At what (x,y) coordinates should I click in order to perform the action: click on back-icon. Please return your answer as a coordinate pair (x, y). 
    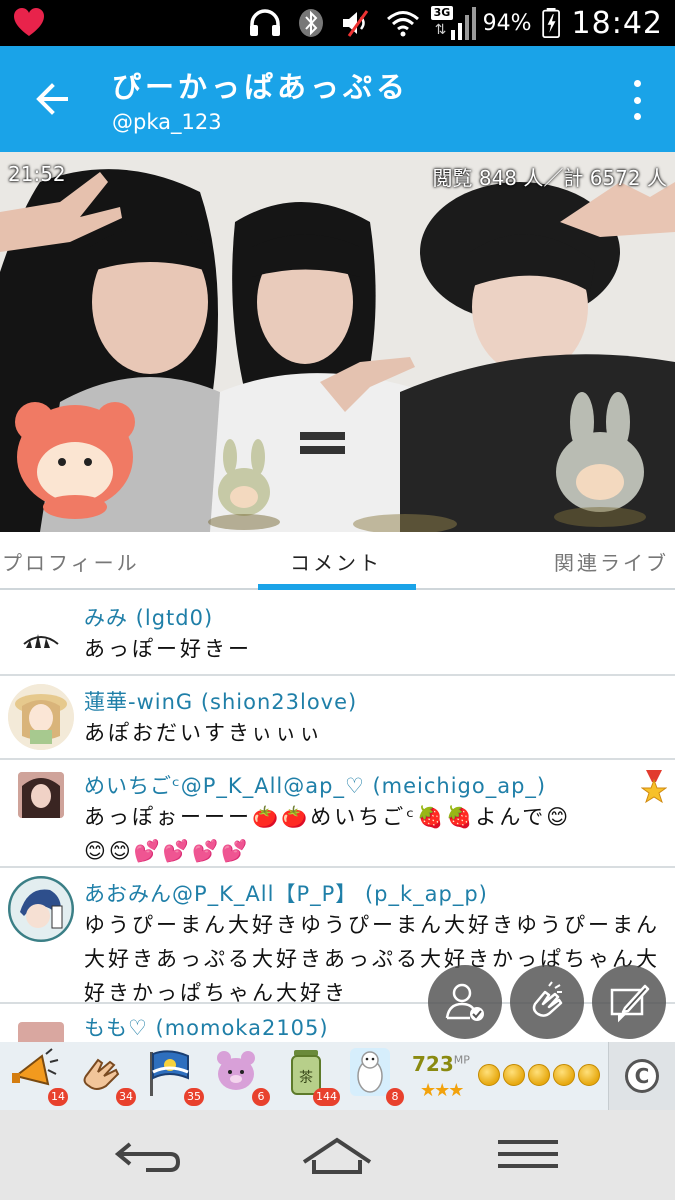
    Looking at the image, I should click on (147, 1155).